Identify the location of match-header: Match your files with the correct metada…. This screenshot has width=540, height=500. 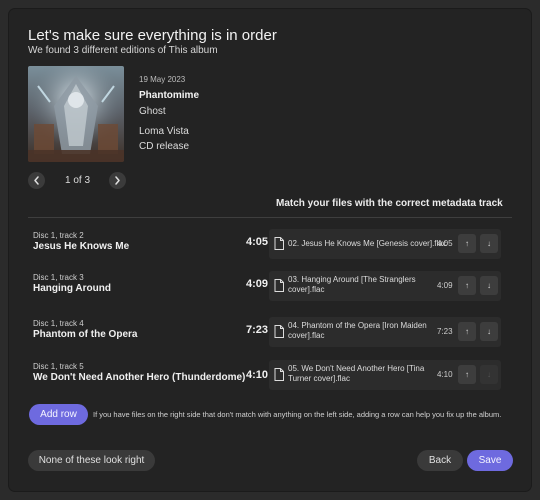
(389, 203).